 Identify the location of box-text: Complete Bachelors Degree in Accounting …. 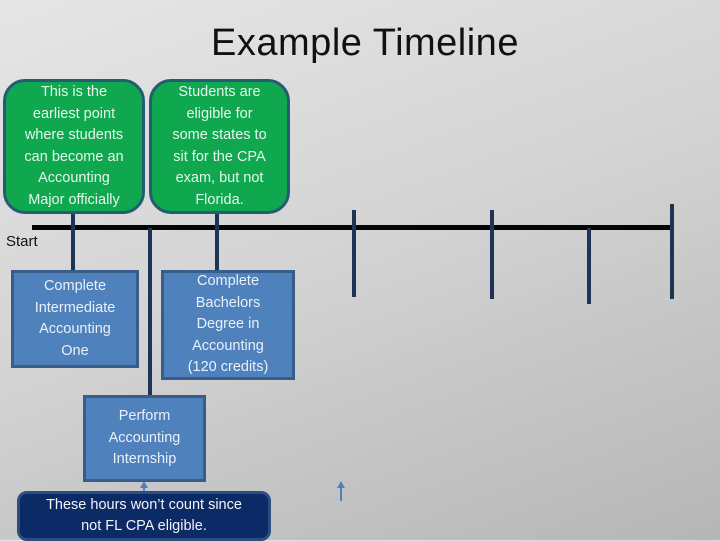
(228, 324).